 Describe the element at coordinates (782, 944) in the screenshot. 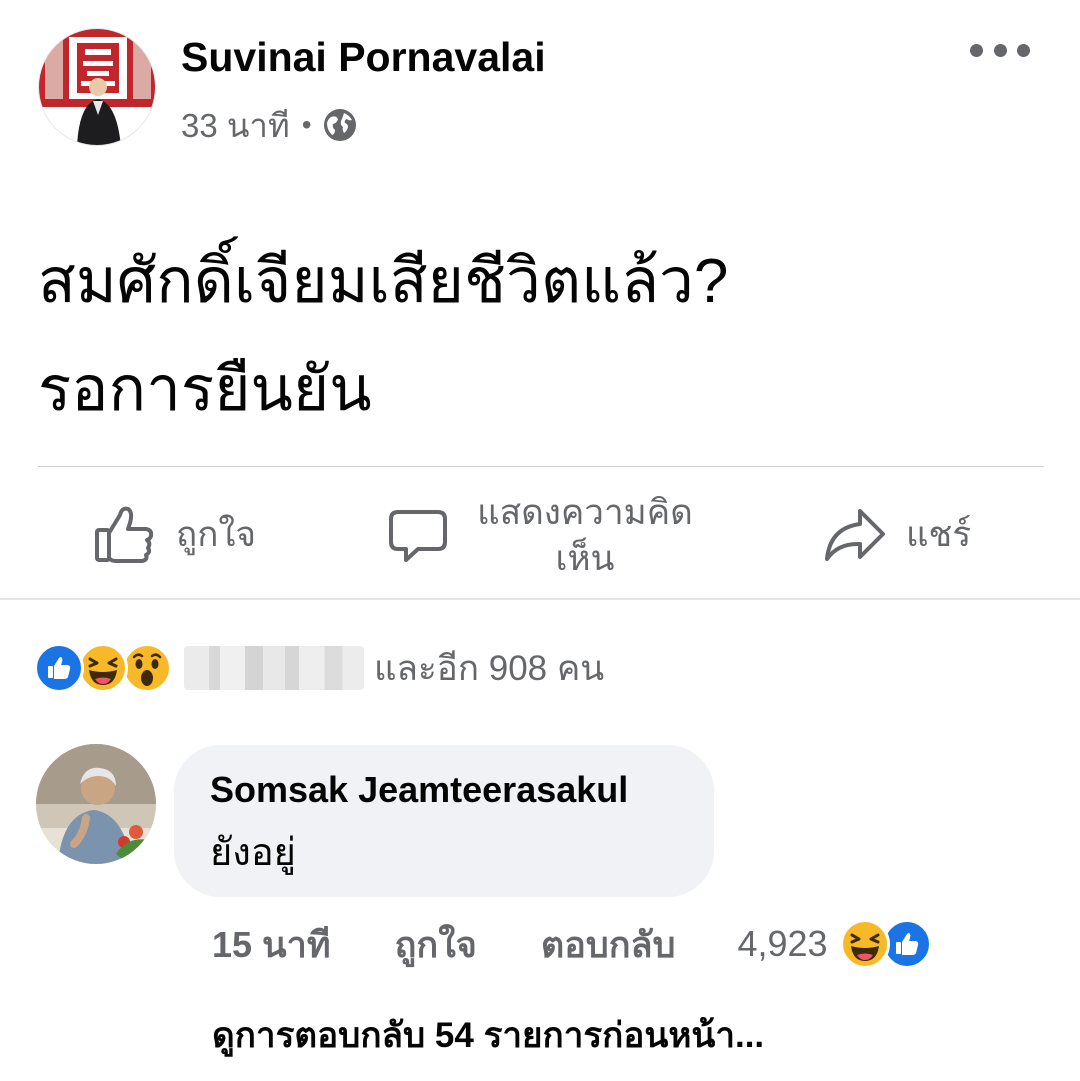

I see `comment-reaction-count: 4,923` at that location.